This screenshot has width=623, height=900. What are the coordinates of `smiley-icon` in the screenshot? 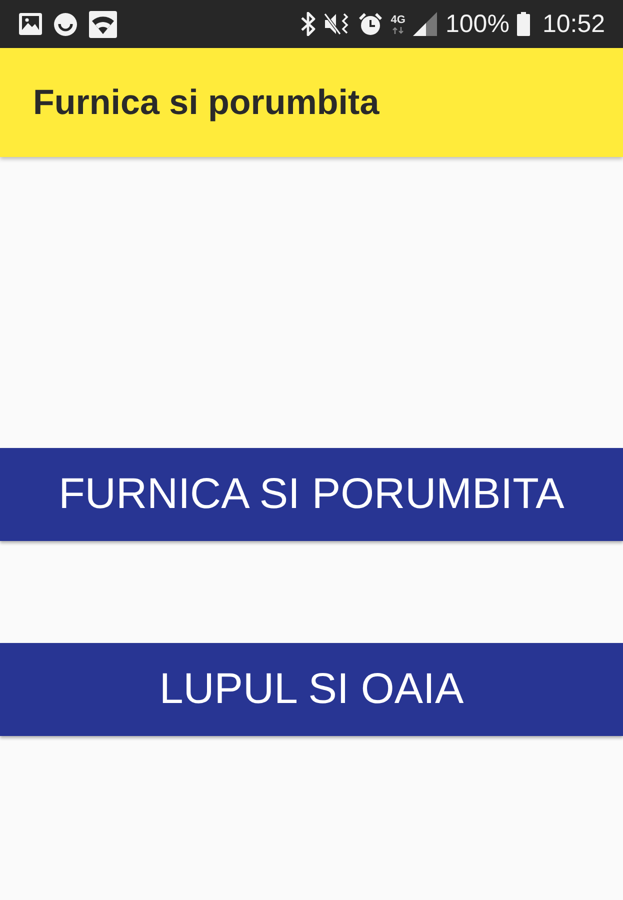 It's located at (65, 24).